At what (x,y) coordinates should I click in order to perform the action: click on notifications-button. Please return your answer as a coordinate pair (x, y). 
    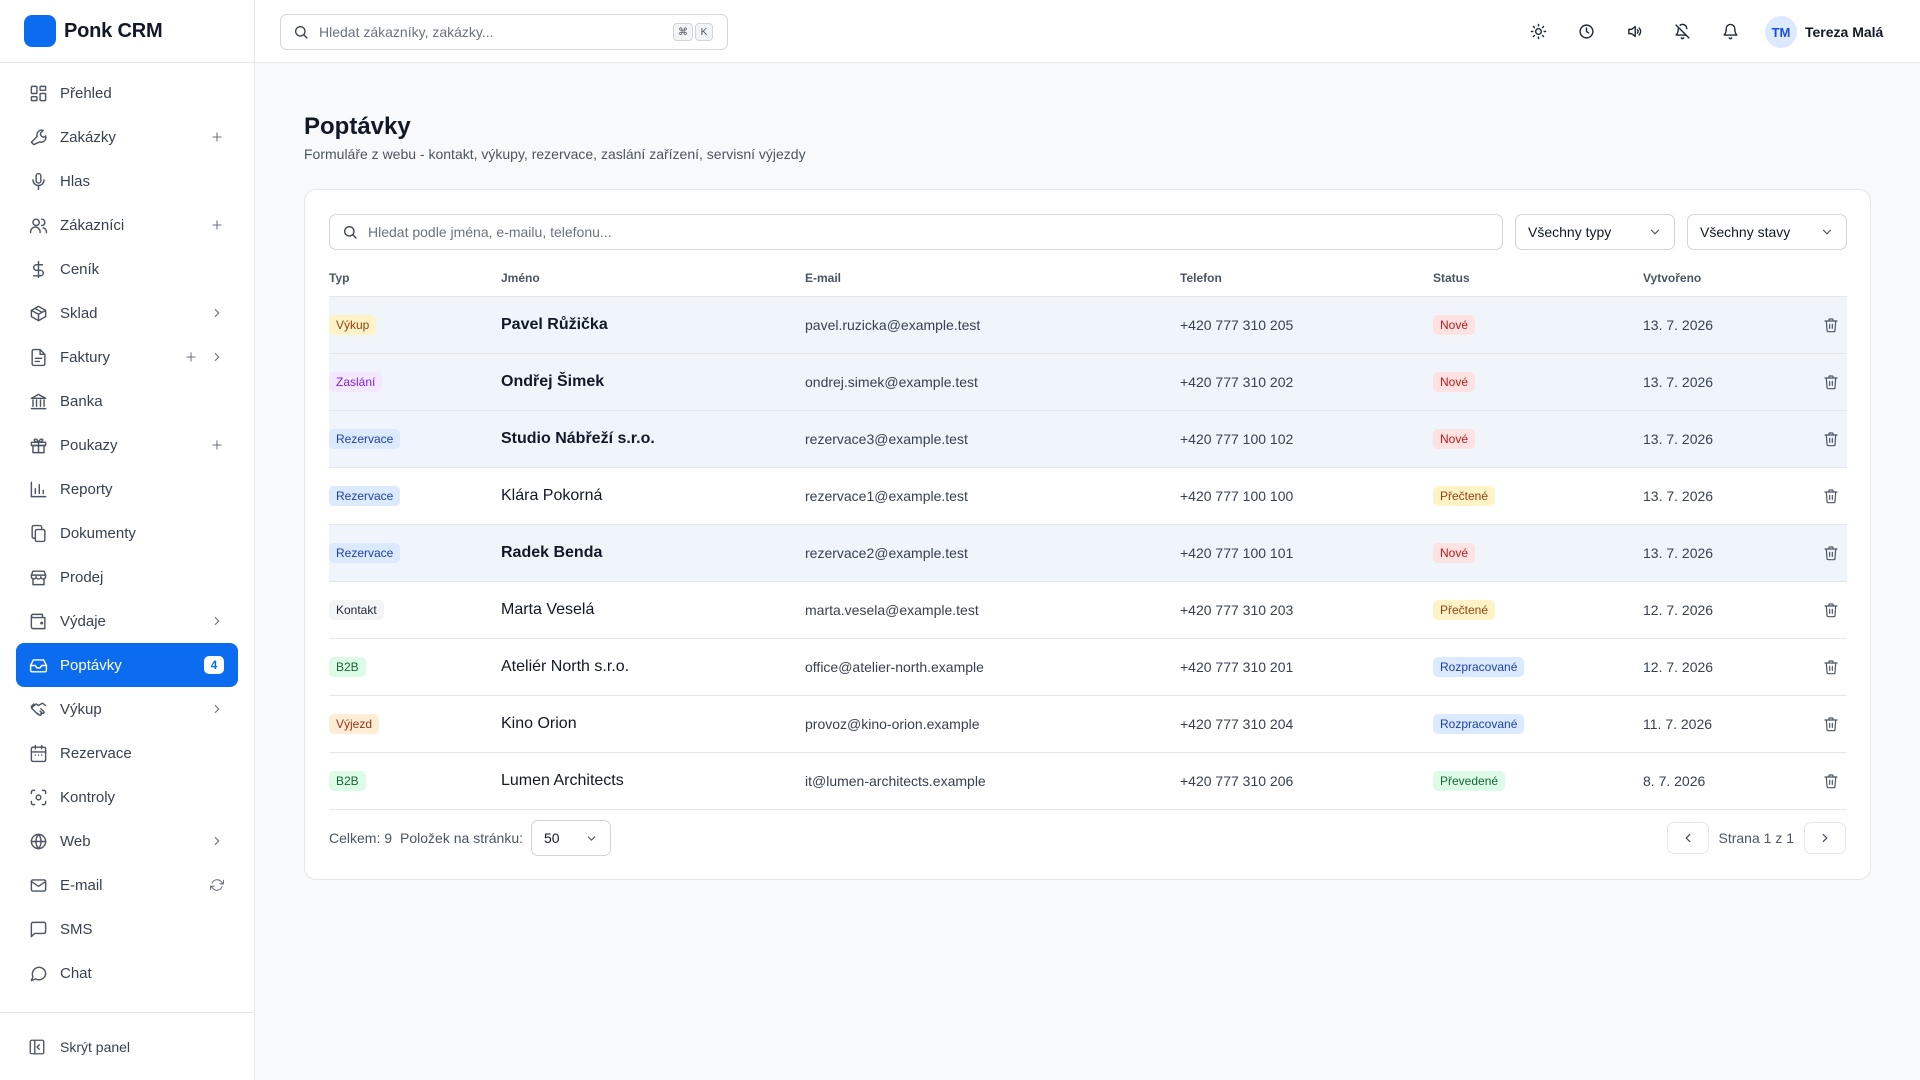
    Looking at the image, I should click on (1730, 32).